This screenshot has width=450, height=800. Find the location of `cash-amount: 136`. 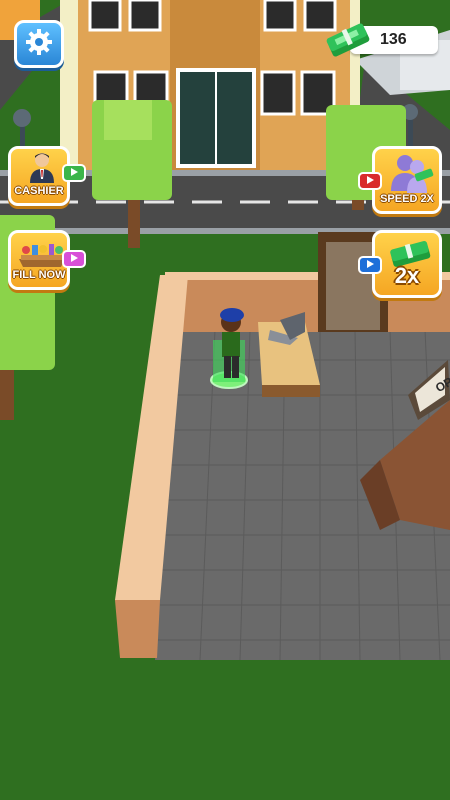

cash-amount: 136 is located at coordinates (393, 39).